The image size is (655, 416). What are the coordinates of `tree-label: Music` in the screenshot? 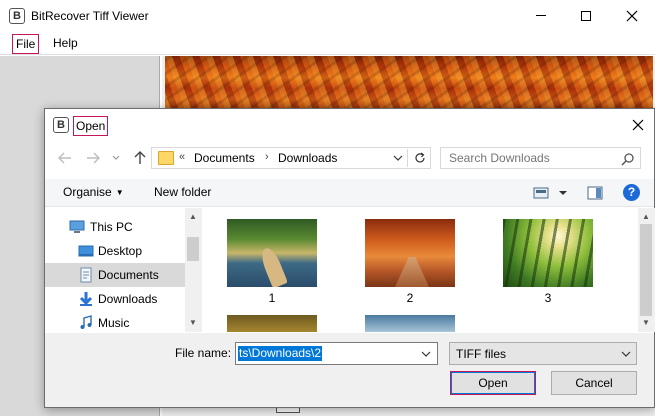 It's located at (114, 323).